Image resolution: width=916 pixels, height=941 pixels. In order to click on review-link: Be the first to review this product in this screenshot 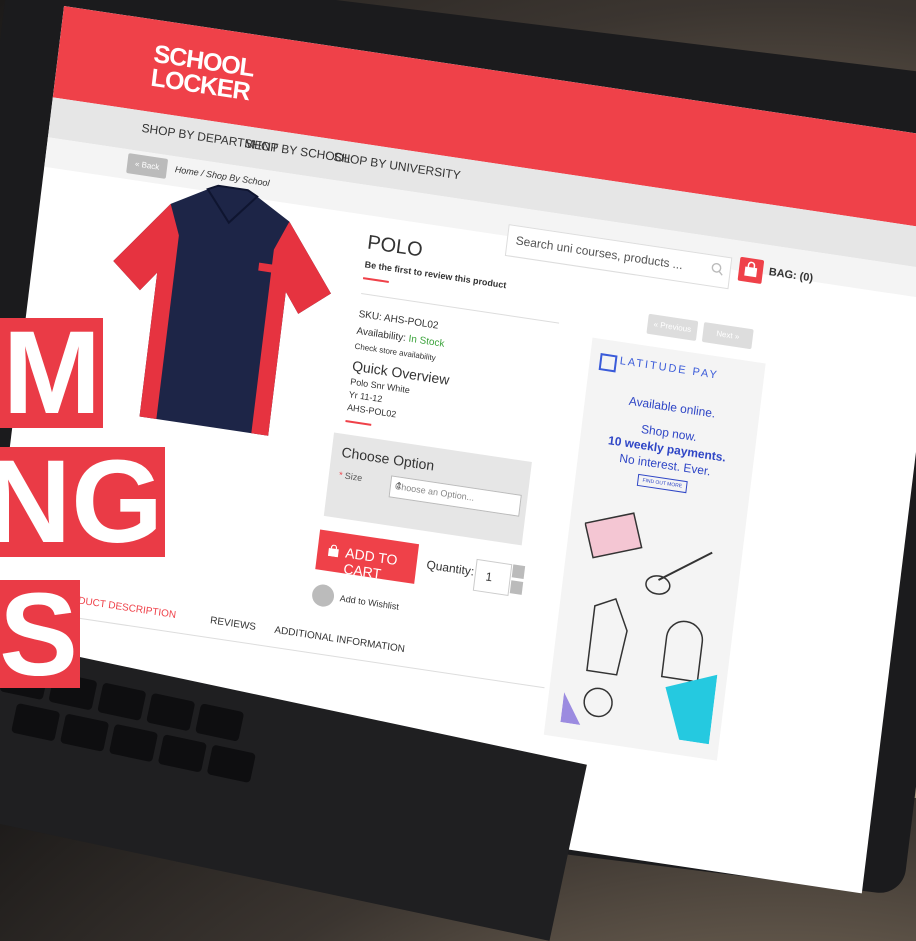, I will do `click(435, 274)`.